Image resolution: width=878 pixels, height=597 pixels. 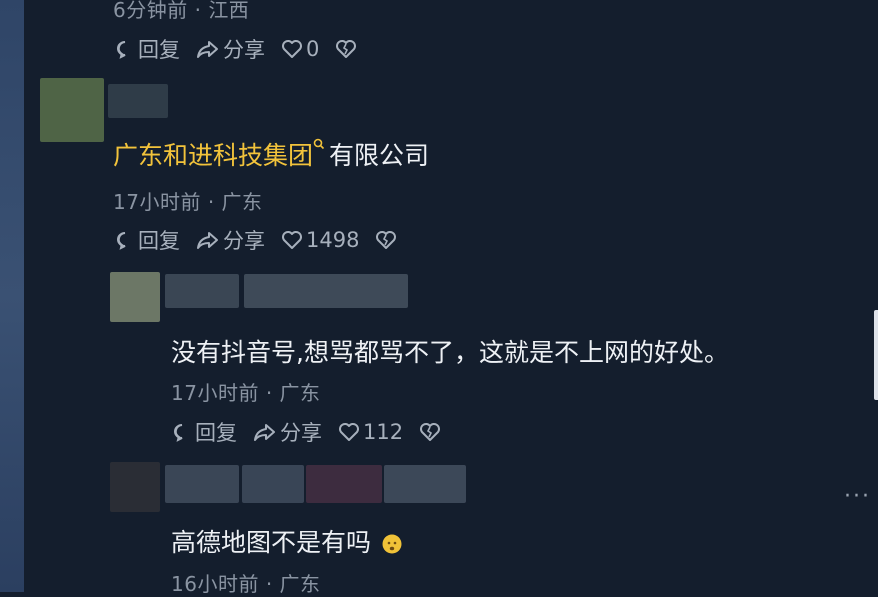 I want to click on search-highlight-link: 广东和进科技集团, so click(x=213, y=155).